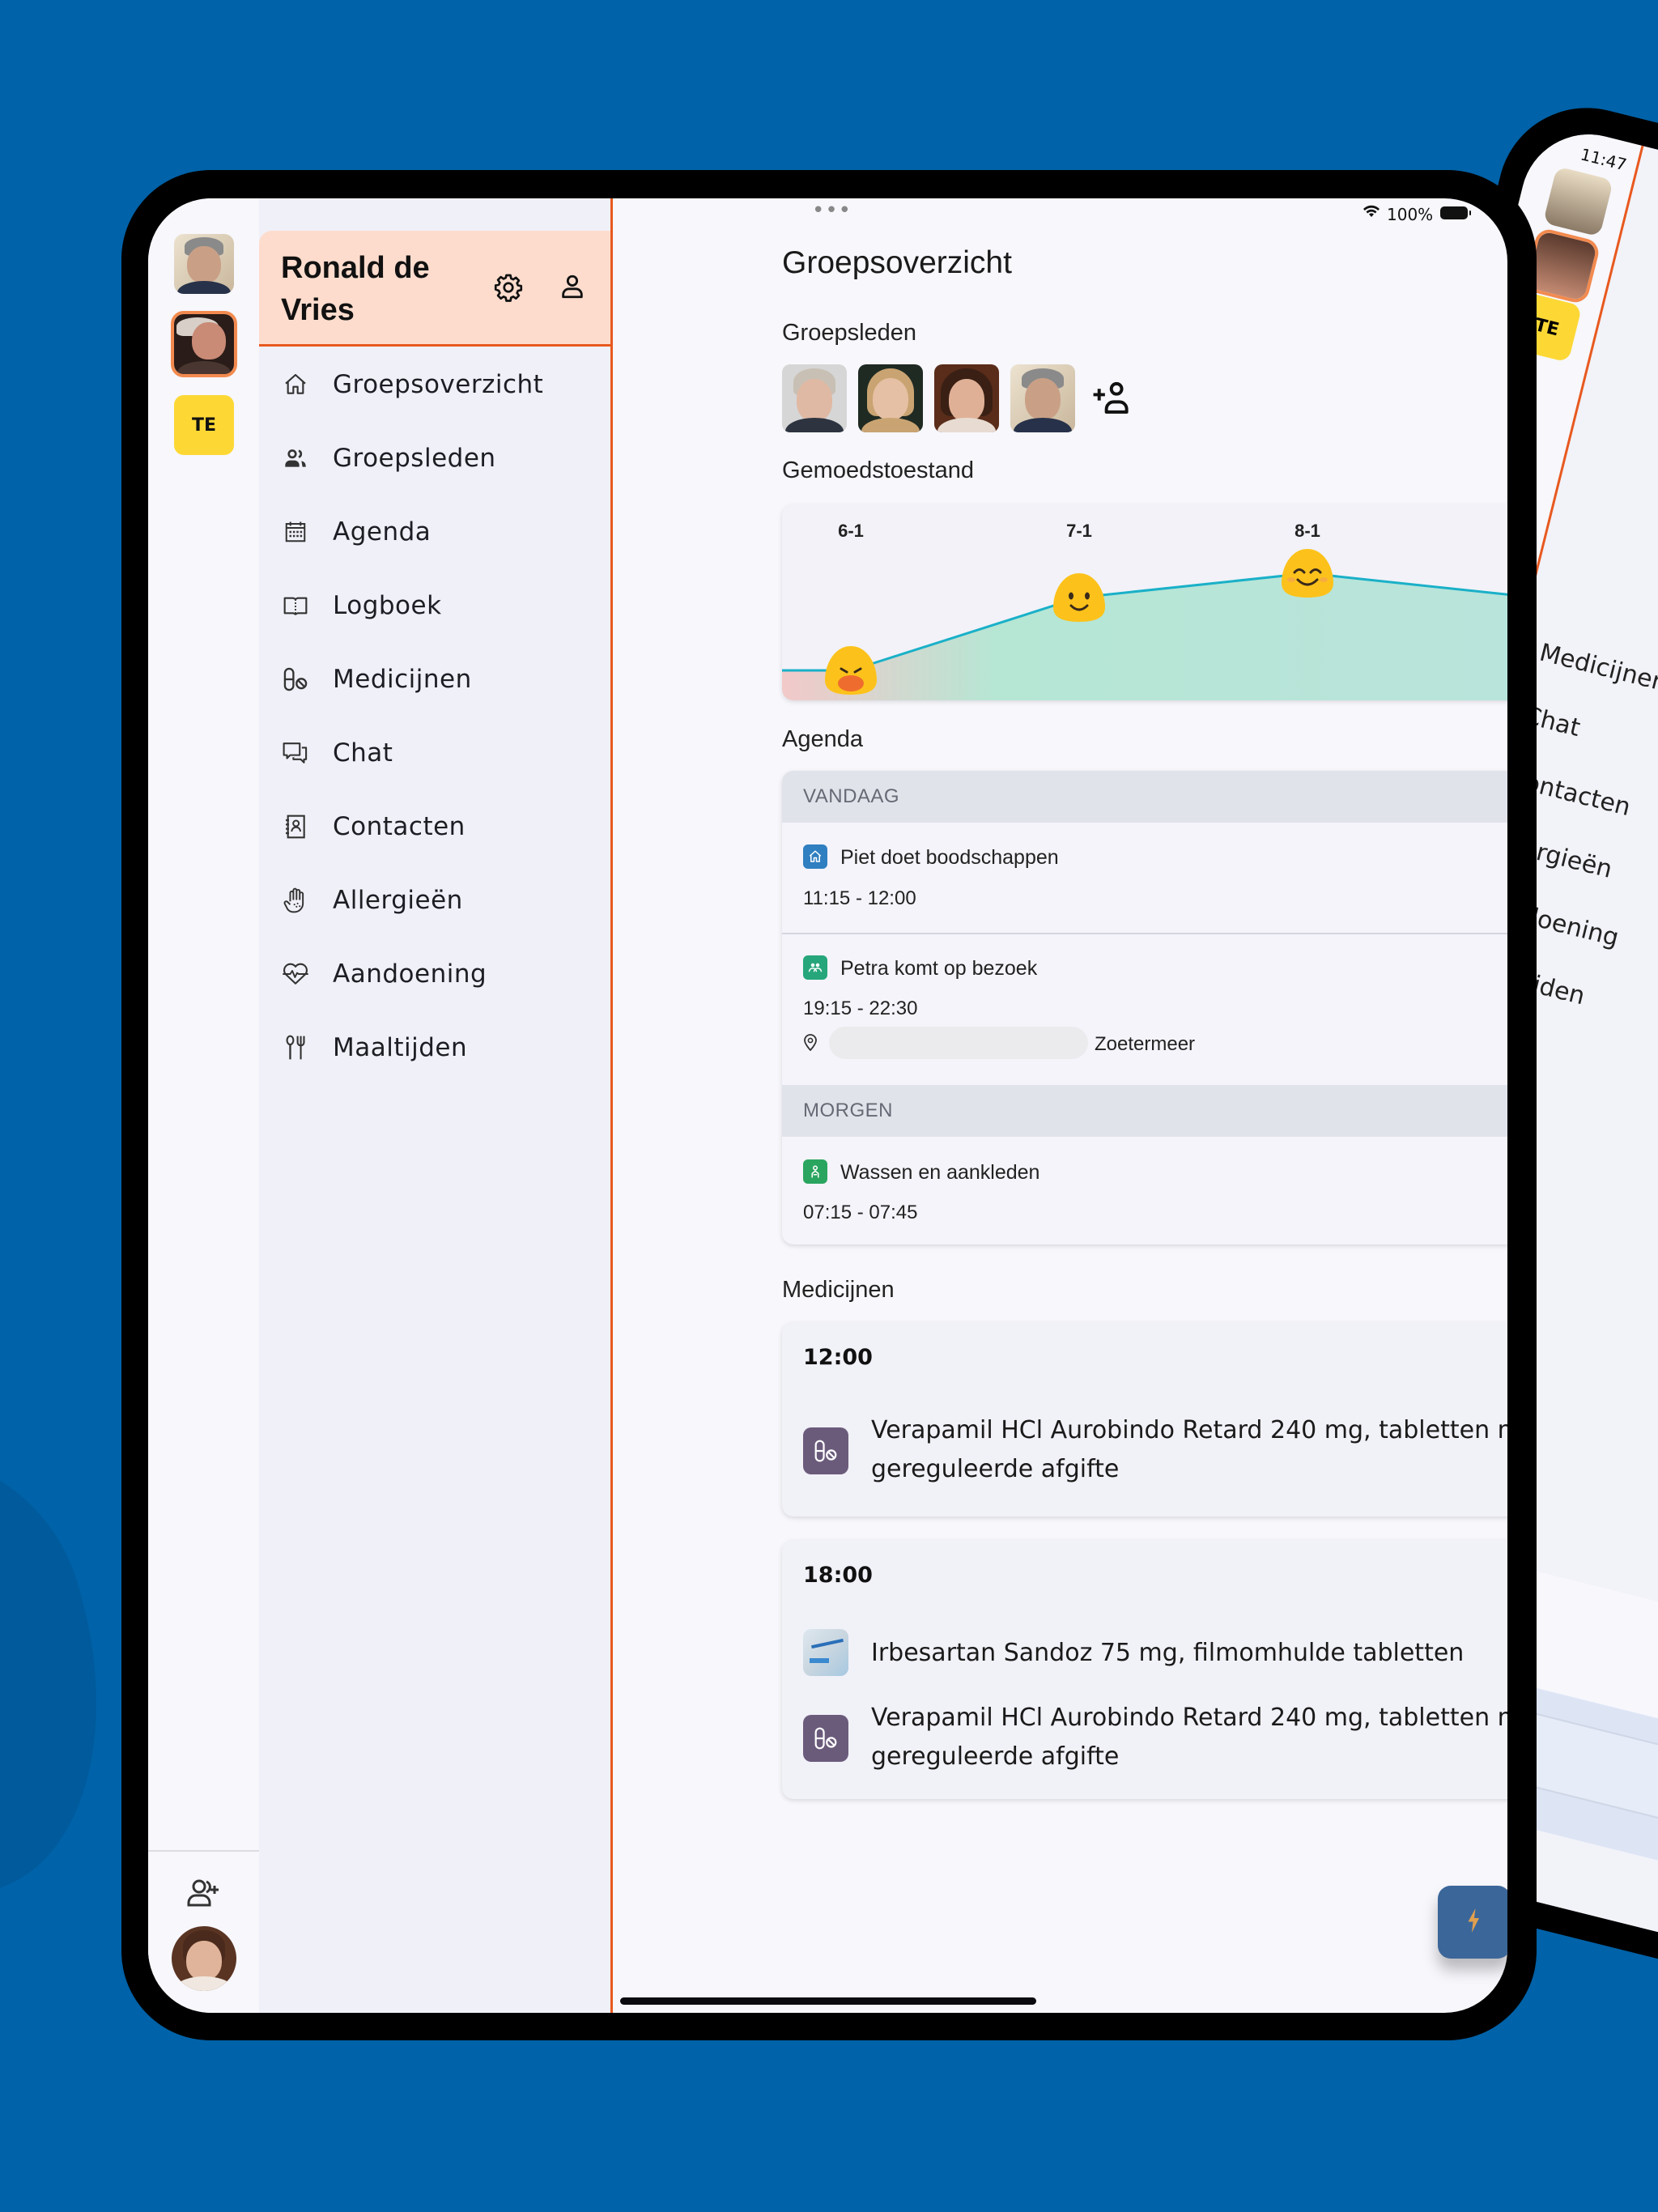  I want to click on contacts-icon, so click(295, 827).